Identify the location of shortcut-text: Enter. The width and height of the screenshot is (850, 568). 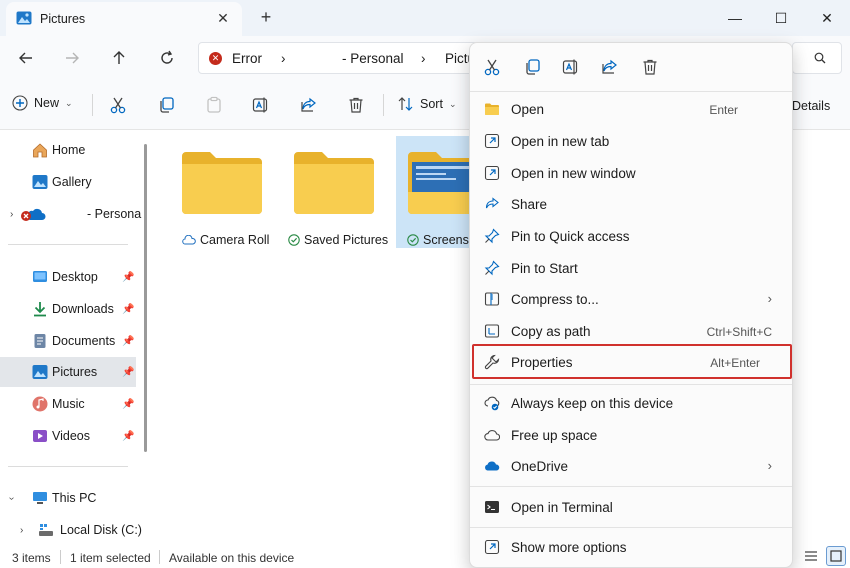
(723, 110).